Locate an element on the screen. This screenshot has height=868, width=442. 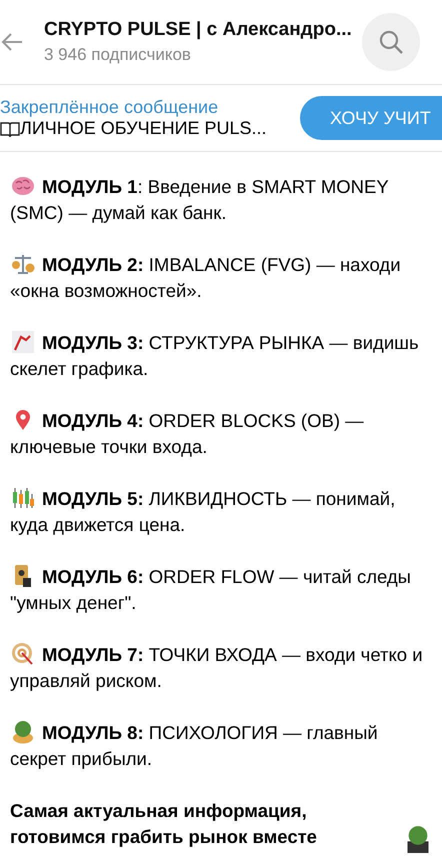
candles-icon is located at coordinates (23, 498).